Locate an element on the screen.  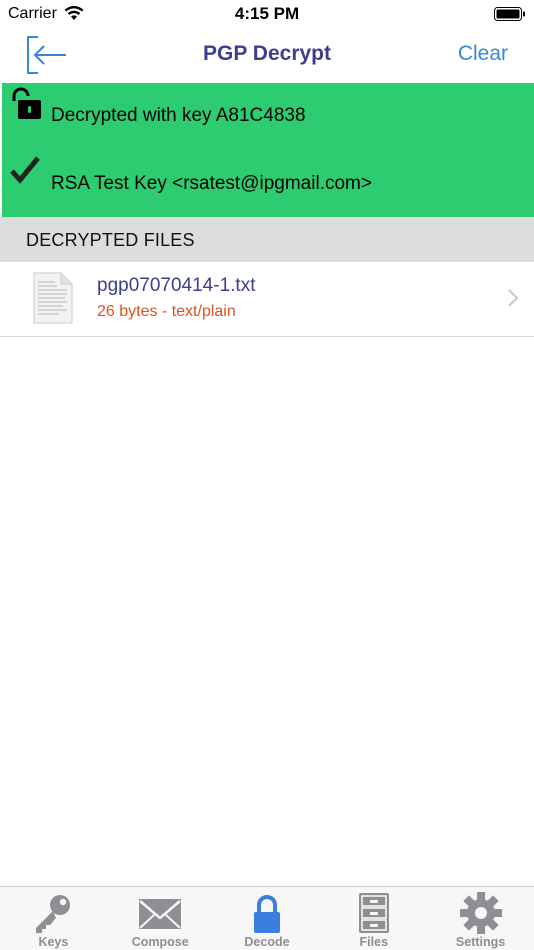
battery-icon is located at coordinates (510, 16).